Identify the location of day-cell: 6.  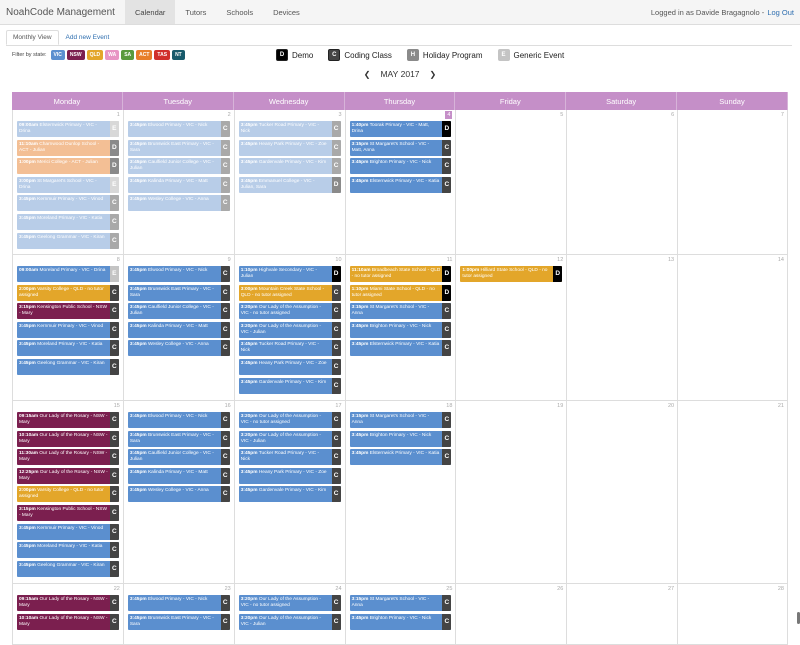
(621, 182).